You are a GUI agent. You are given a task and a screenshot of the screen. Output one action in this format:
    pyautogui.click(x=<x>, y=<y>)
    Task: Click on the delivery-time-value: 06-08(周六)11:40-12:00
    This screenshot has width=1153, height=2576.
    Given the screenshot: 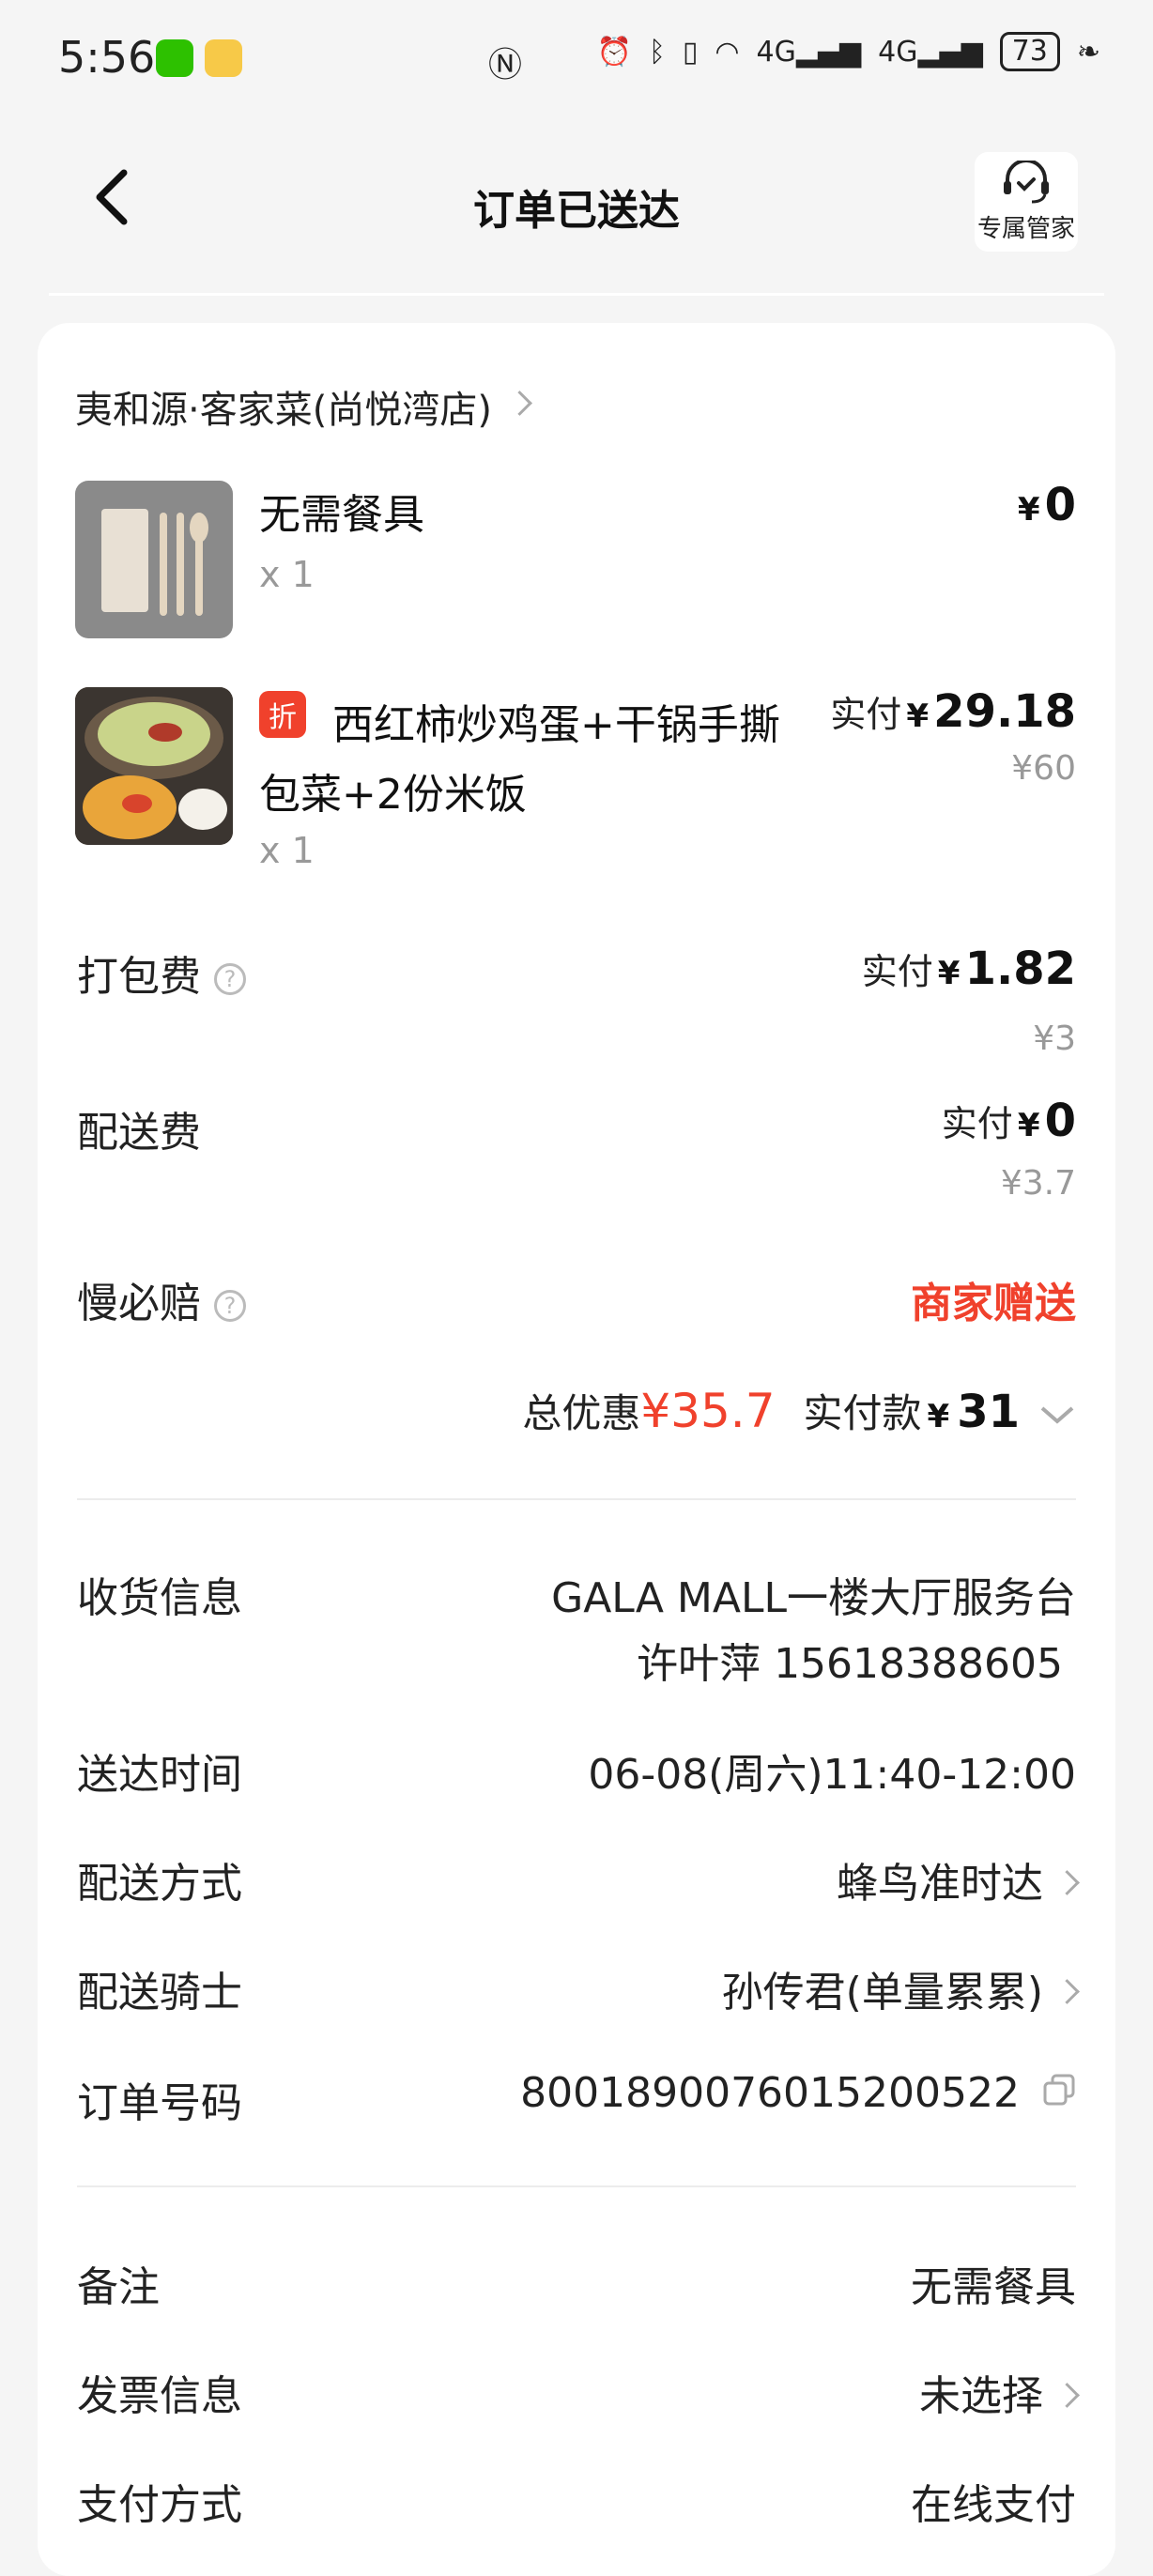 What is the action you would take?
    pyautogui.click(x=832, y=1775)
    